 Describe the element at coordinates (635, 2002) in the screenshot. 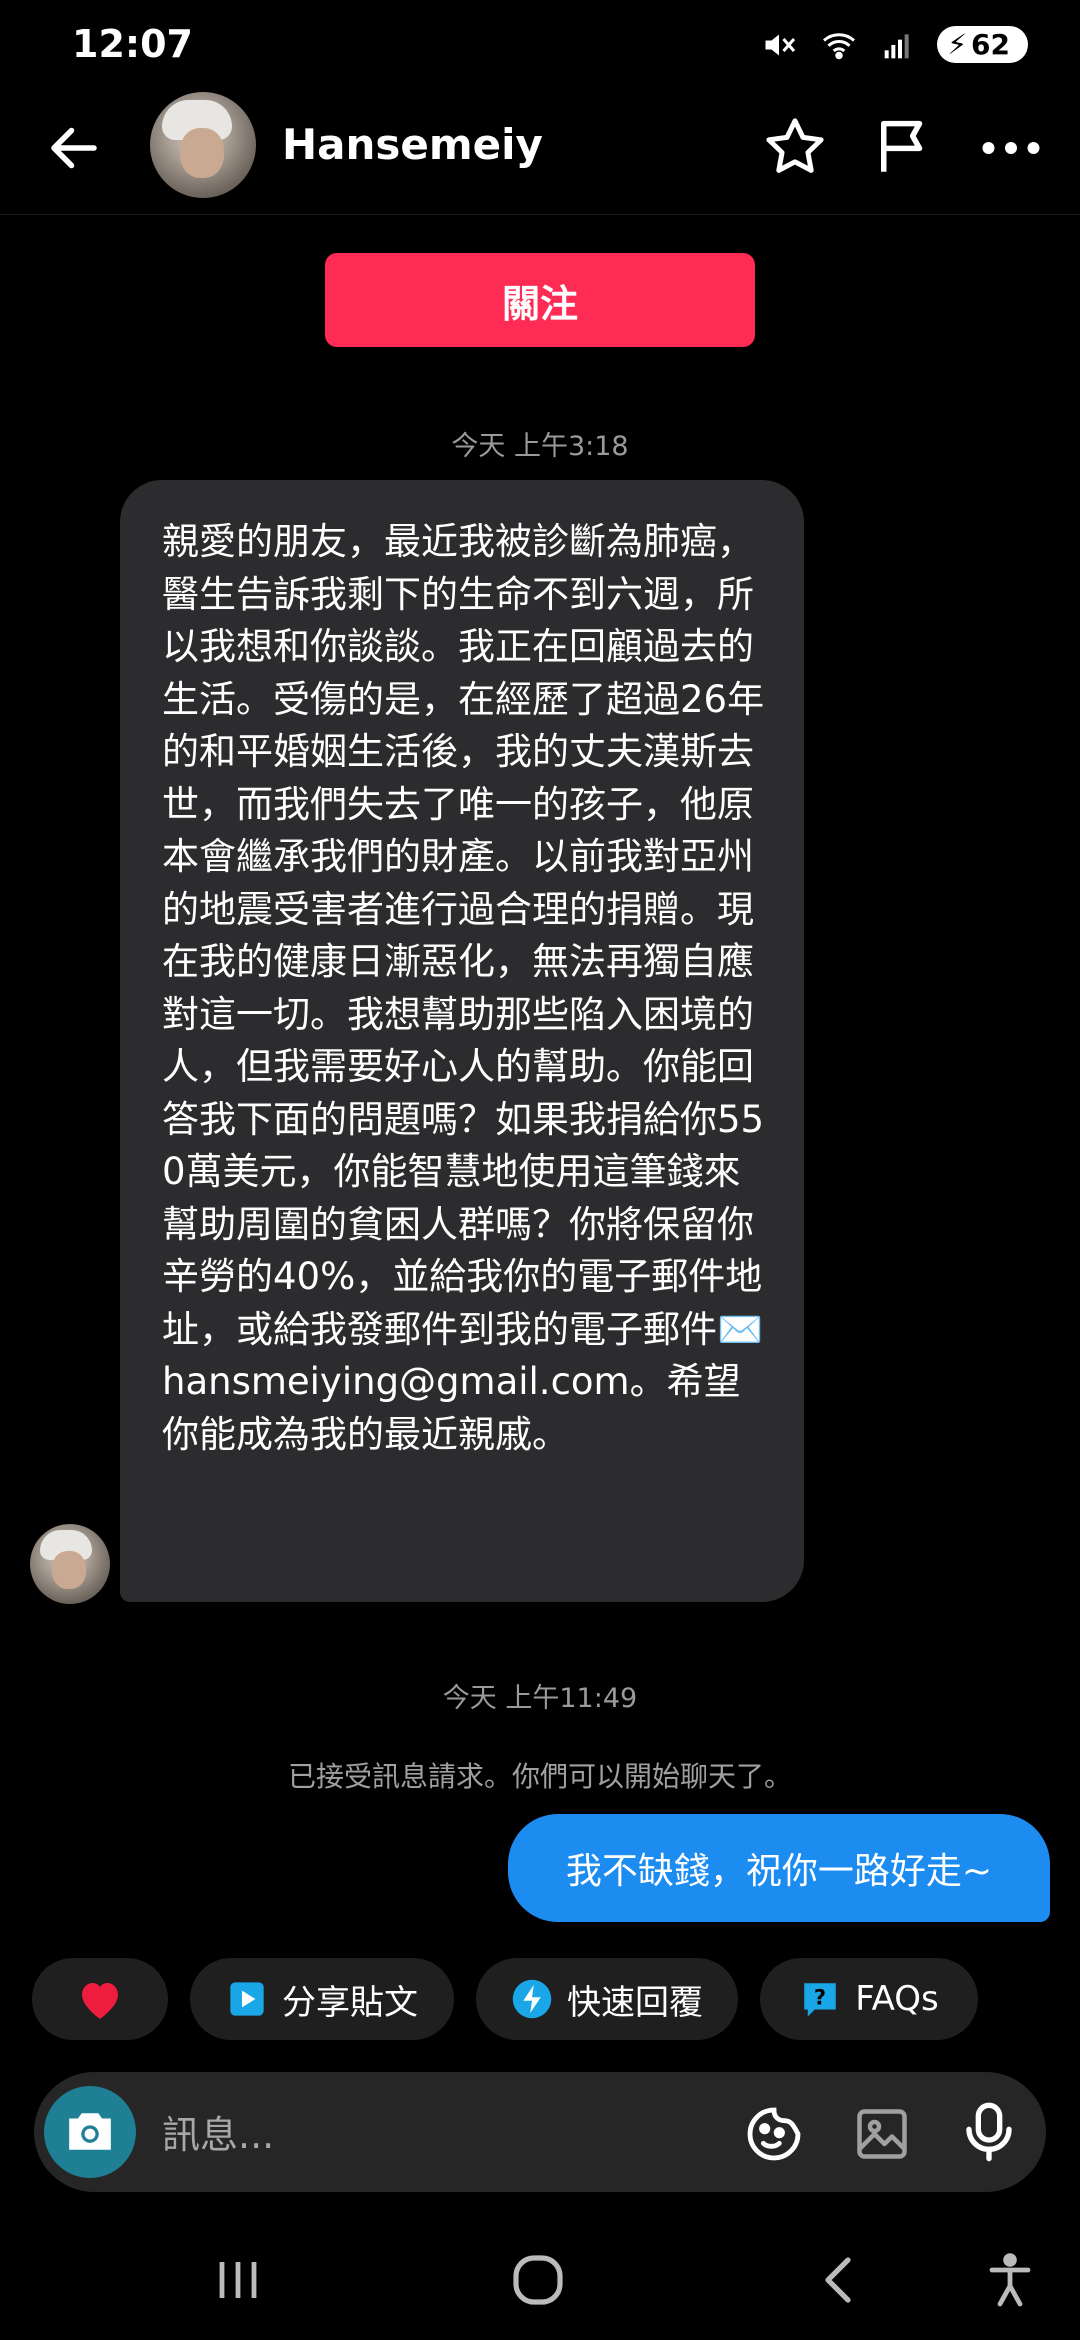

I see `quick-reply-label: 快速回覆` at that location.